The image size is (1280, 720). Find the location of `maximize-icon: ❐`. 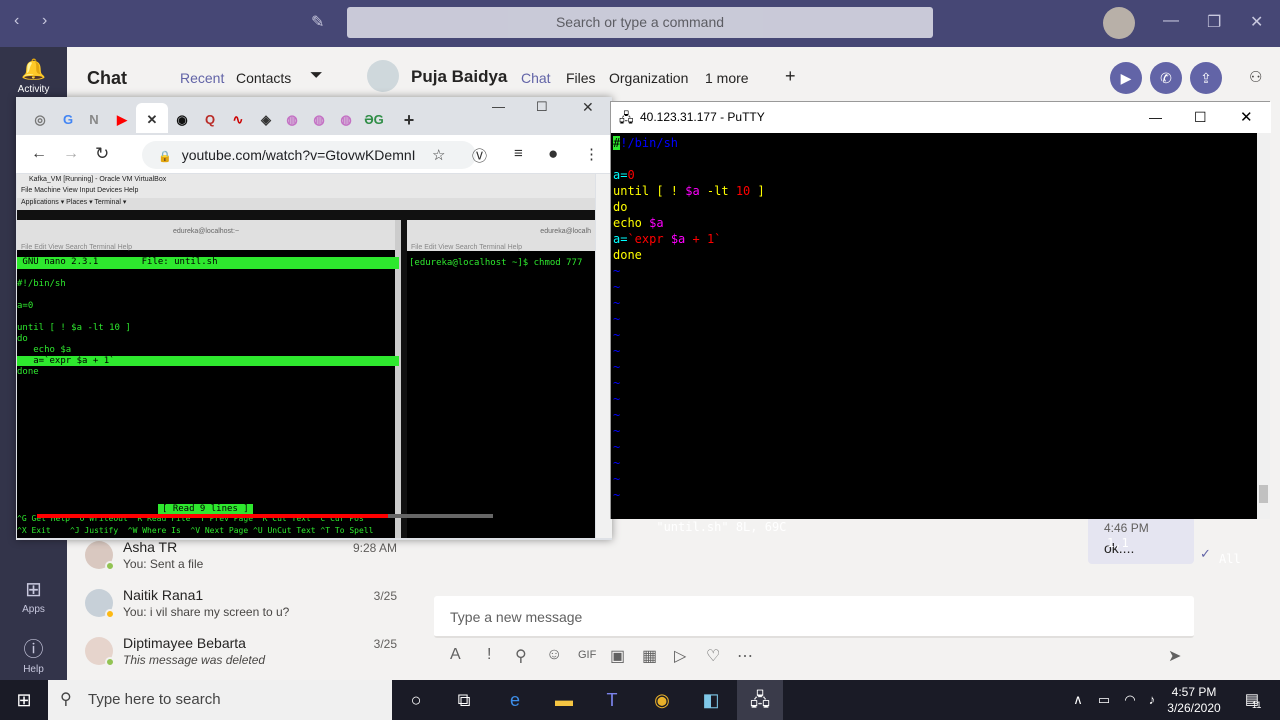

maximize-icon: ❐ is located at coordinates (1214, 22).